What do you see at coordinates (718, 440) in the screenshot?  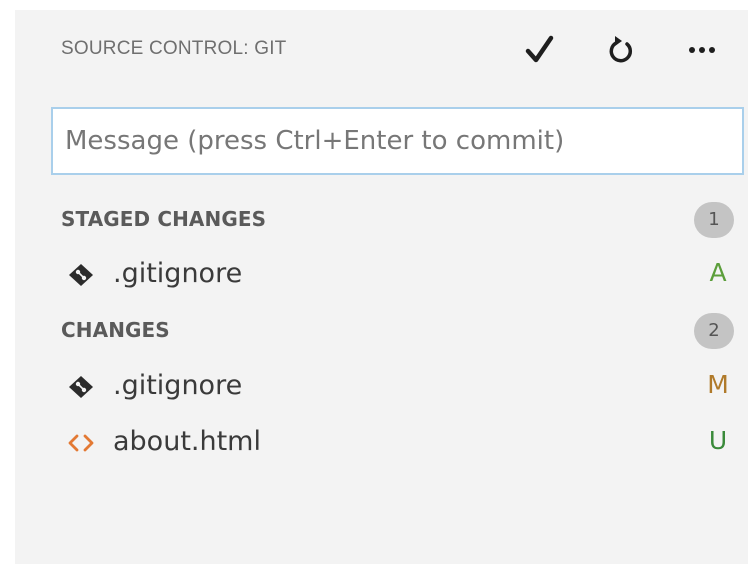 I see `file-status-untracked: U` at bounding box center [718, 440].